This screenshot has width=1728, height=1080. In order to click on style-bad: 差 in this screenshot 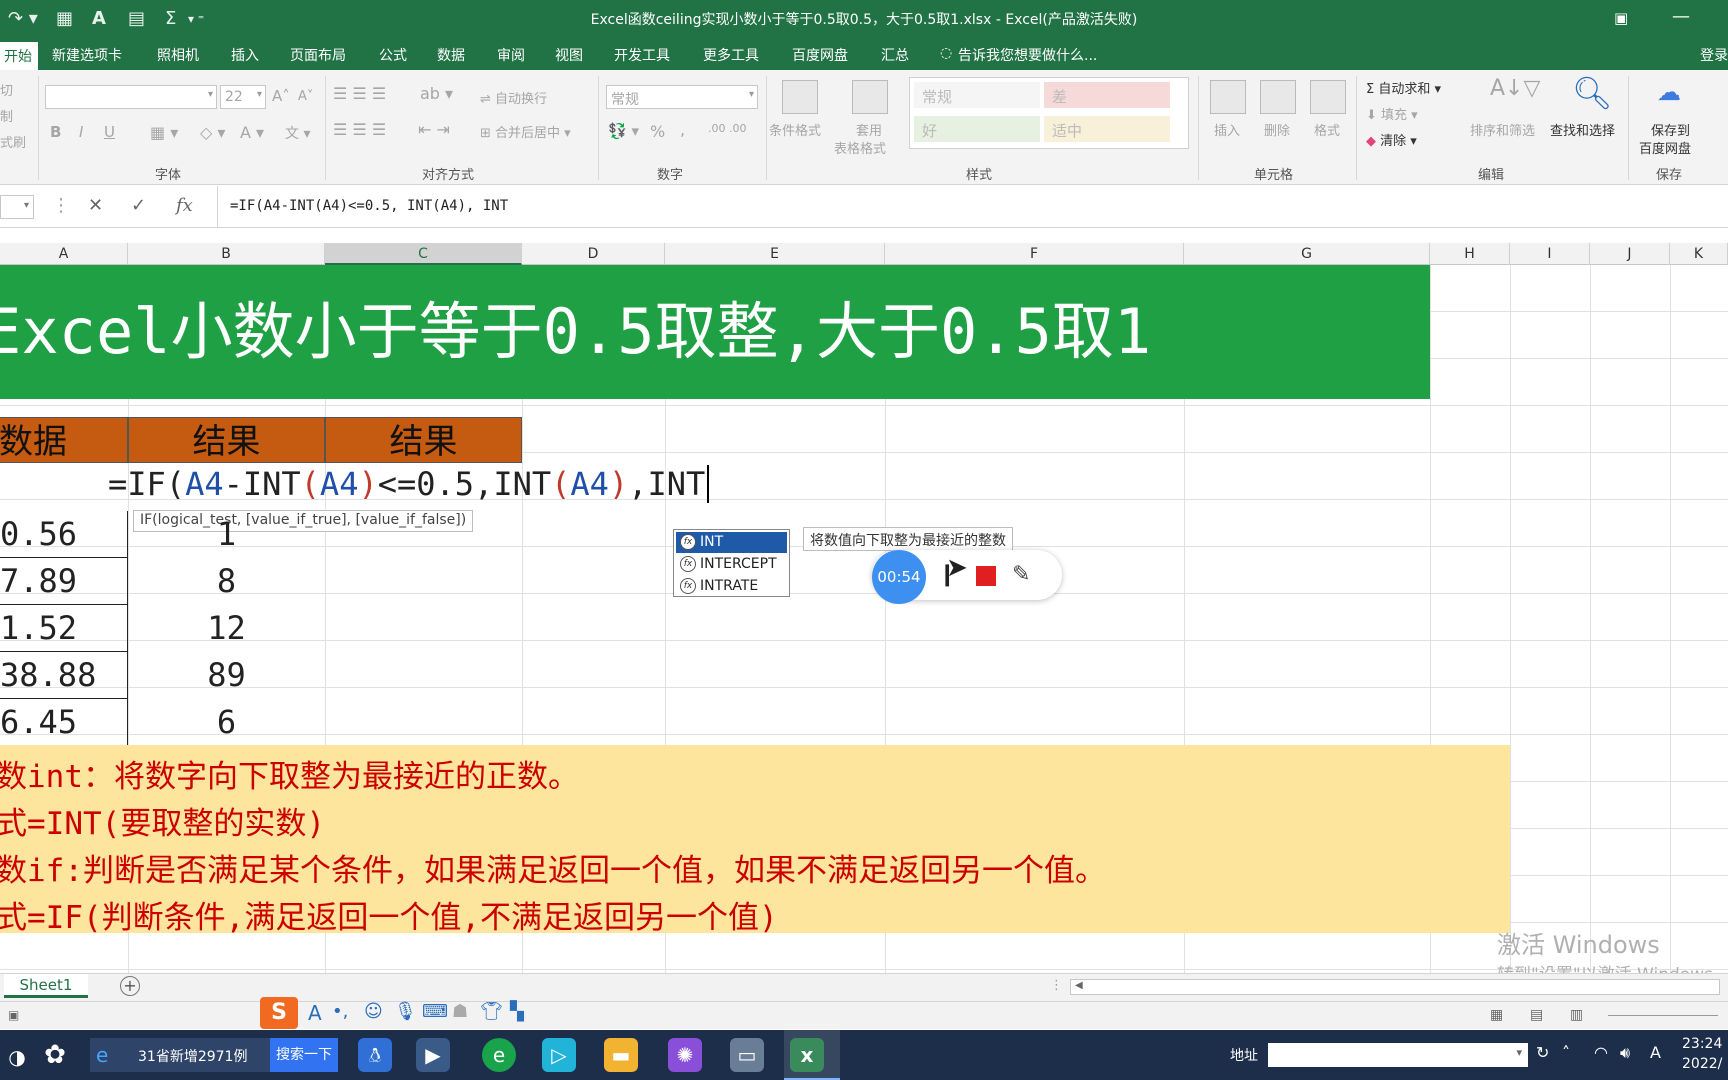, I will do `click(1107, 95)`.